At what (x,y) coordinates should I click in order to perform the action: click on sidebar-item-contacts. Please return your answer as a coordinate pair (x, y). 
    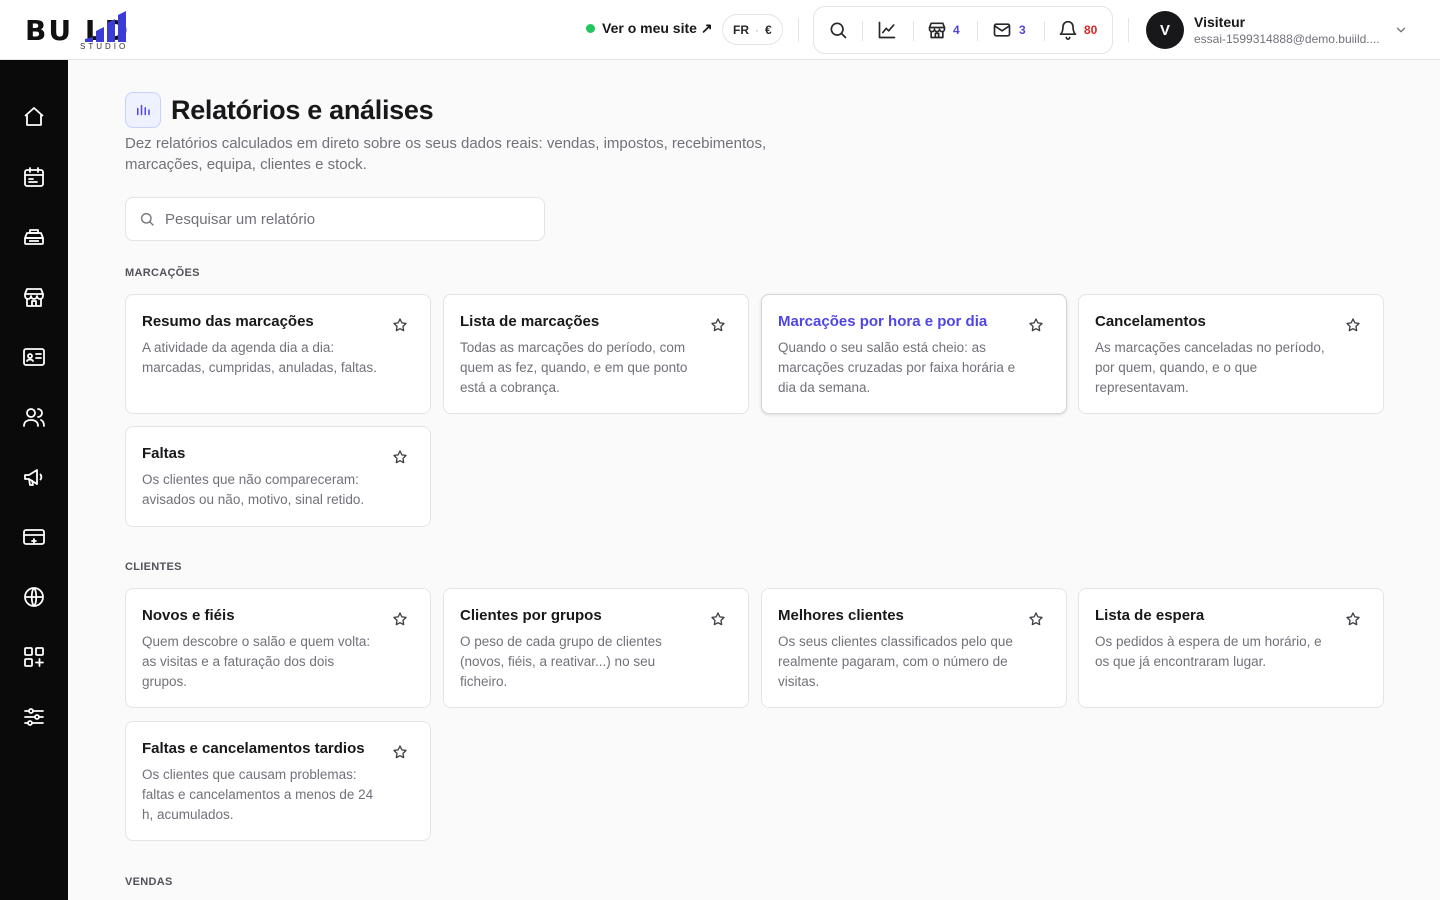
    Looking at the image, I should click on (34, 357).